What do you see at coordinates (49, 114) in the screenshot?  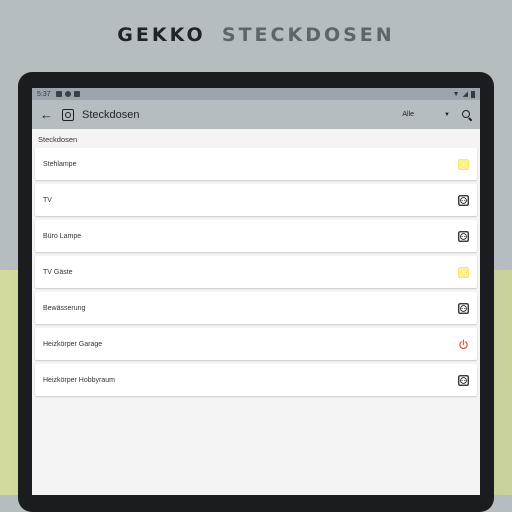 I see `back-arrow-icon: ←` at bounding box center [49, 114].